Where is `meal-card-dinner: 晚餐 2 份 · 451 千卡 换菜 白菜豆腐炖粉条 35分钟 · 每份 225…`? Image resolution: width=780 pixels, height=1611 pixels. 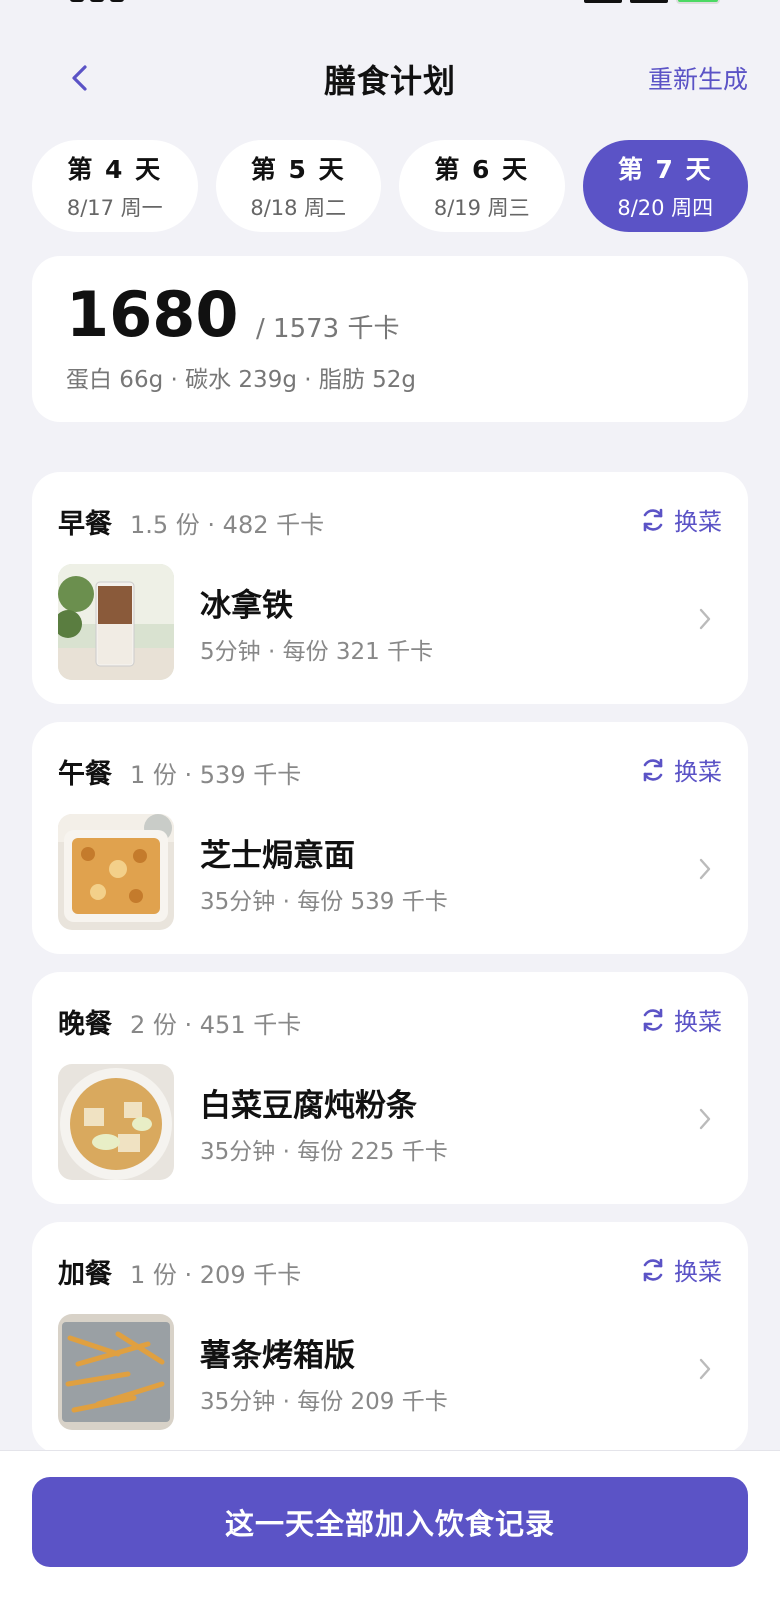 meal-card-dinner: 晚餐 2 份 · 451 千卡 换菜 白菜豆腐炖粉条 35分钟 · 每份 225… is located at coordinates (390, 1088).